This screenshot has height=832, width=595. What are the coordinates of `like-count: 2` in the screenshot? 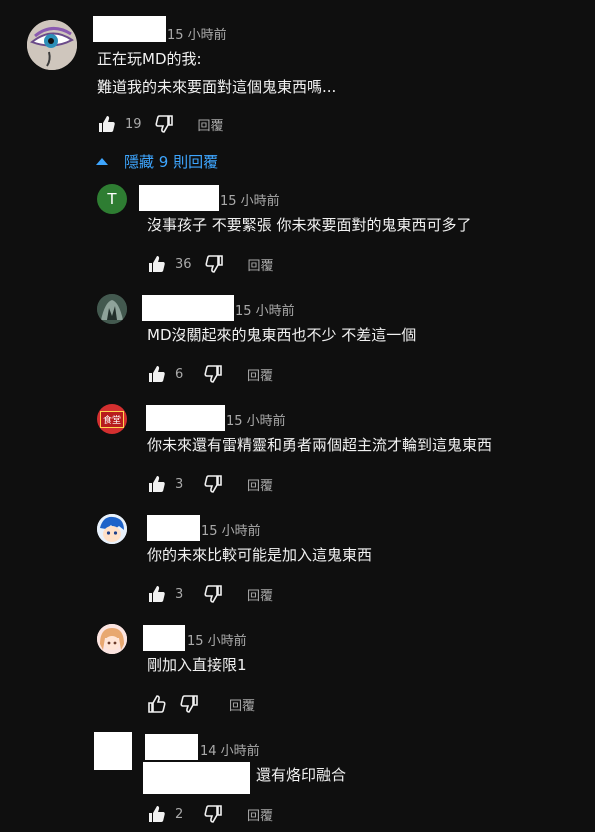 It's located at (179, 814).